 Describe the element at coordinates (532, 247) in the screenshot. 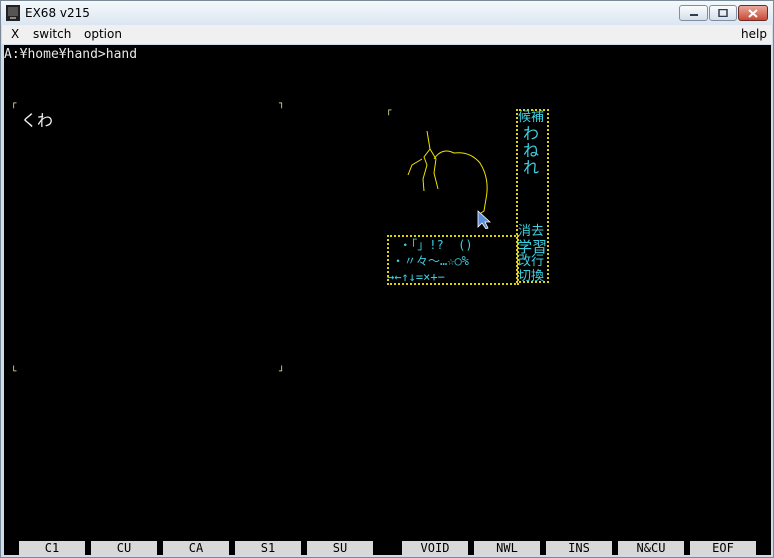

I see `learn-button: 学習` at that location.